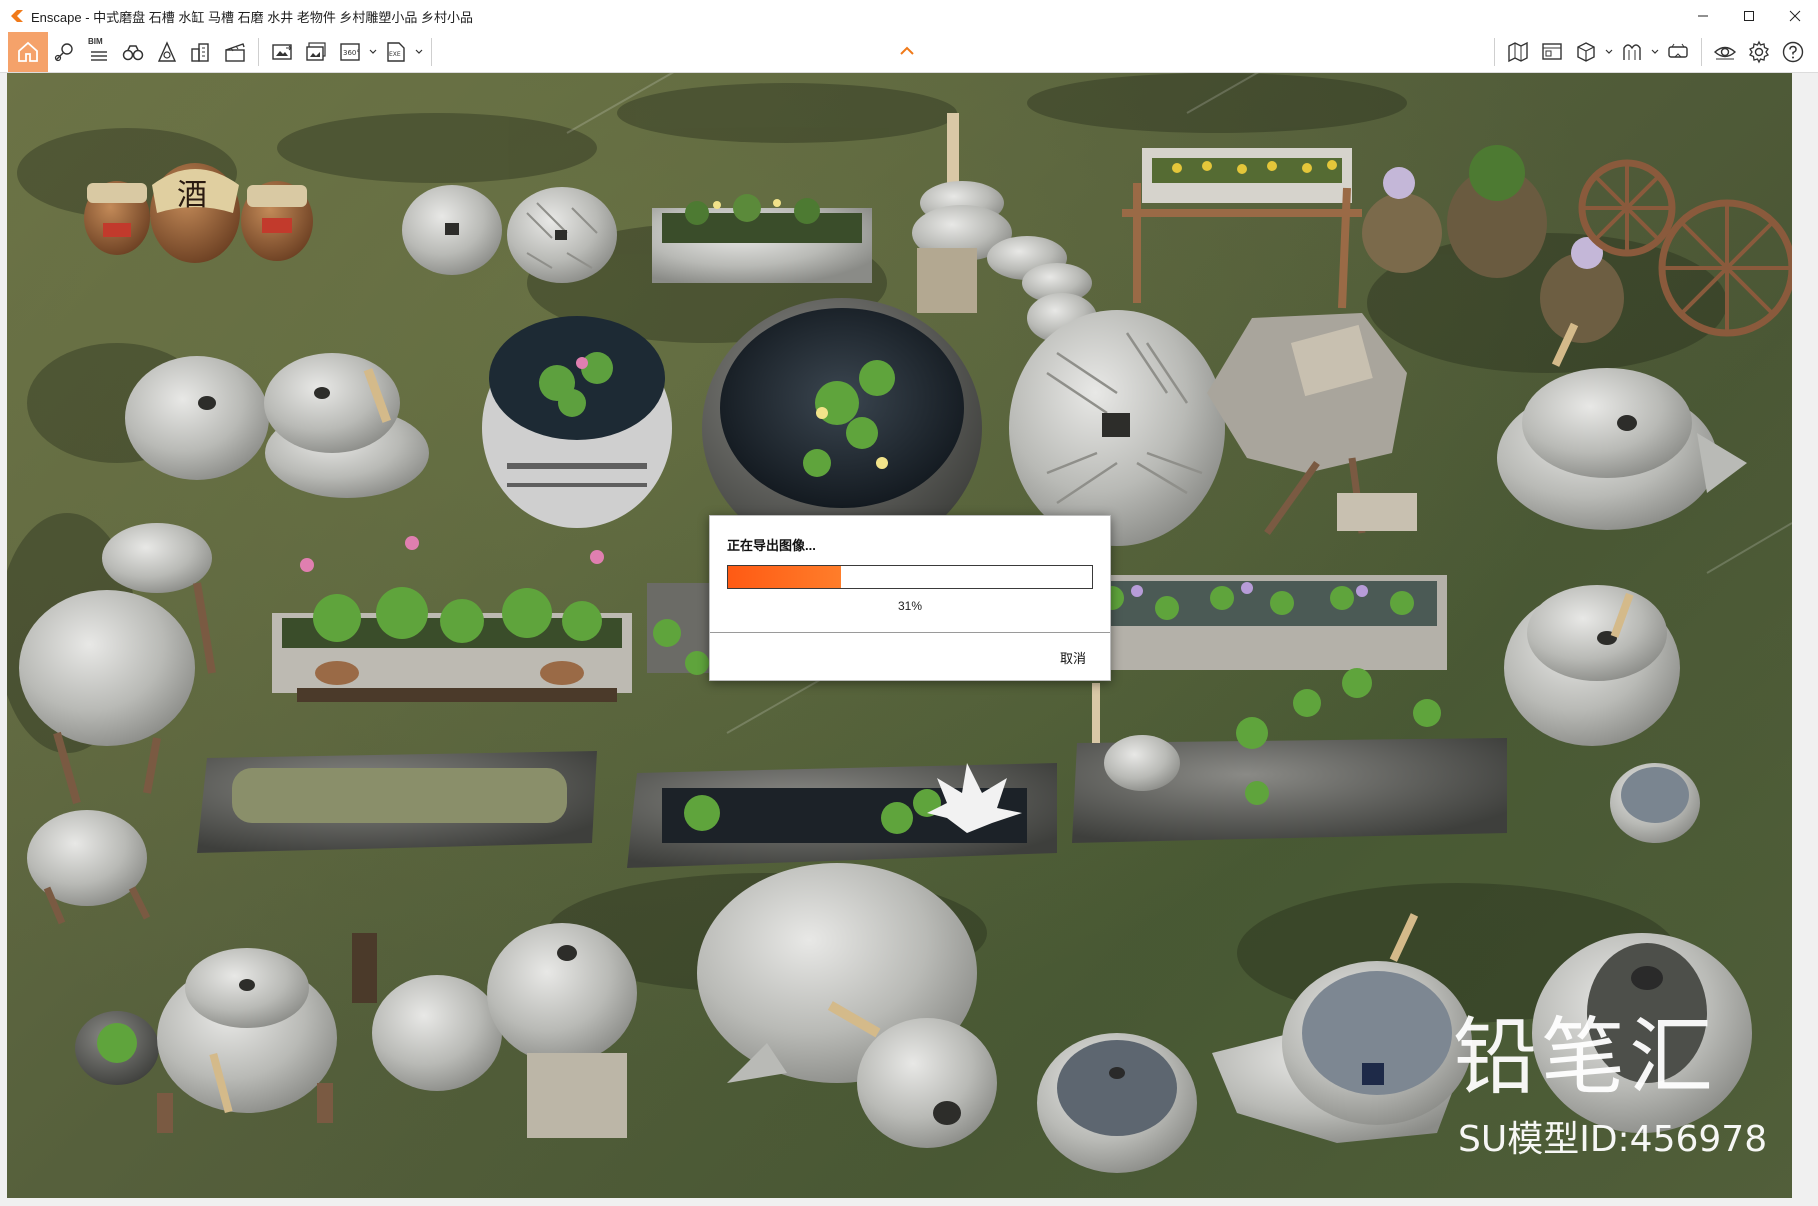  Describe the element at coordinates (909, 1202) in the screenshot. I see `bottom-frame` at that location.